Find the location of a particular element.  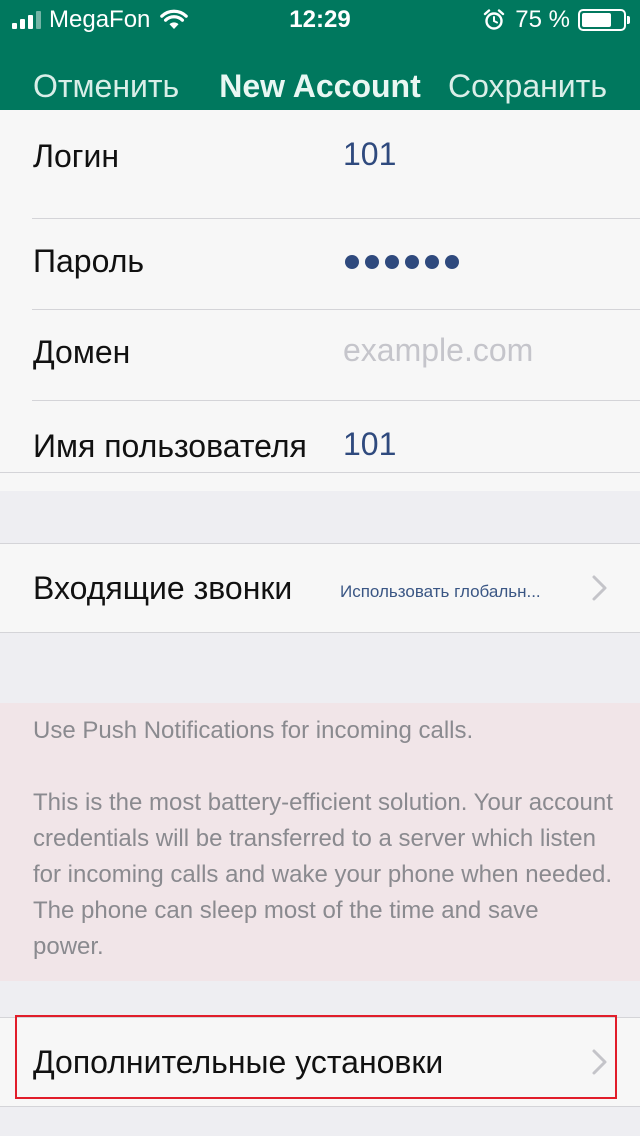

domain-field: example.com is located at coordinates (438, 350).